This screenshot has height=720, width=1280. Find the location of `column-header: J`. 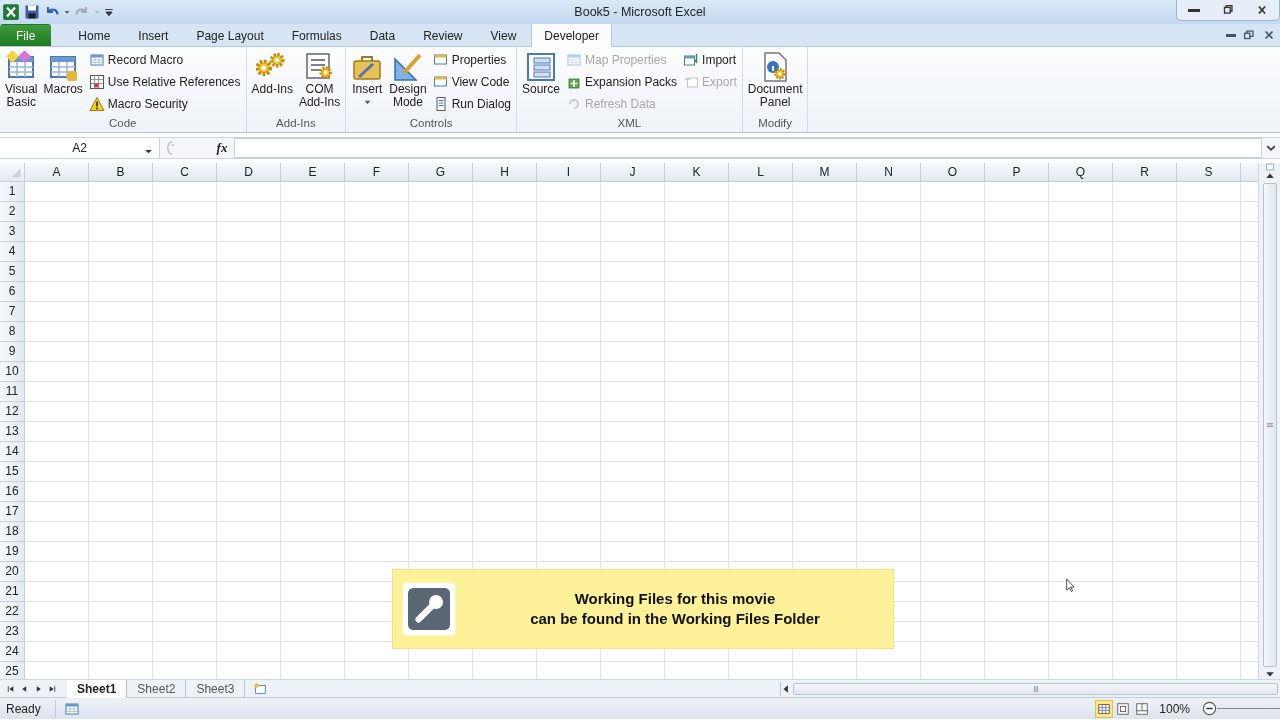

column-header: J is located at coordinates (633, 172).